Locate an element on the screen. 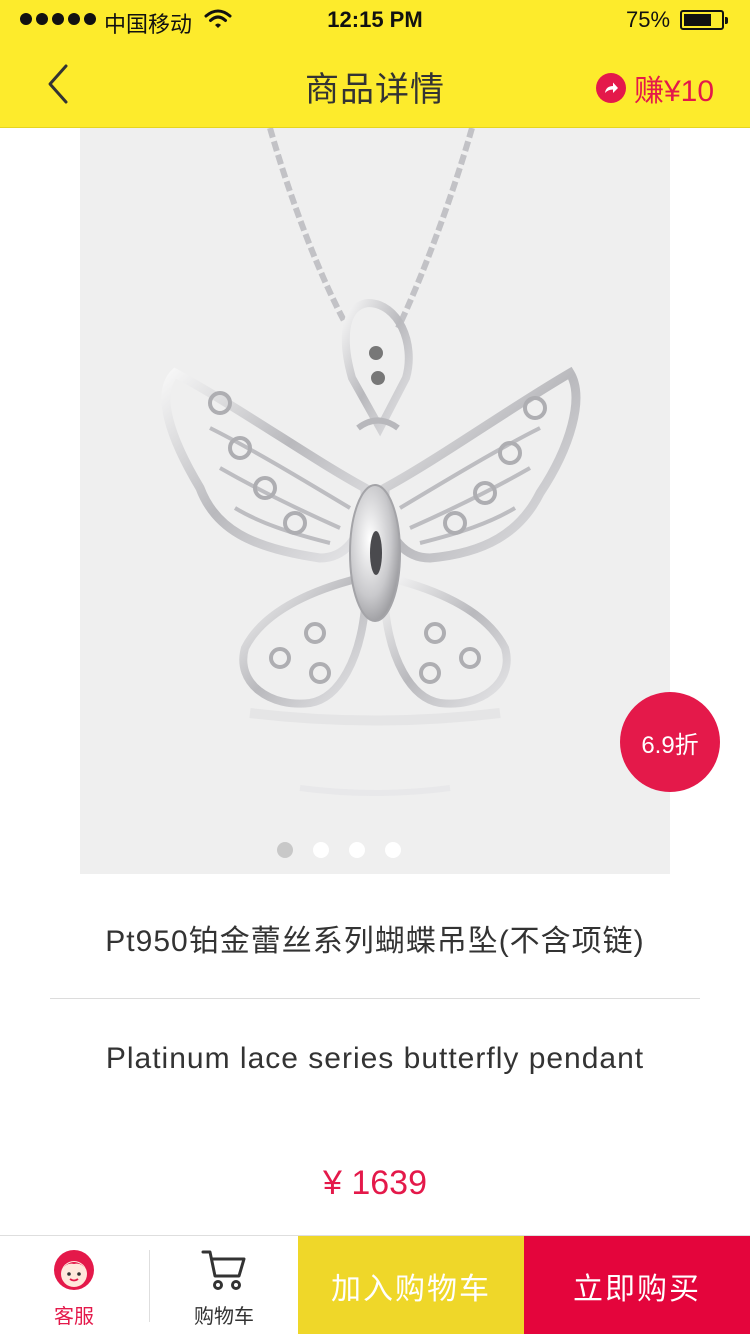  cart-label: 购物车 is located at coordinates (224, 1317).